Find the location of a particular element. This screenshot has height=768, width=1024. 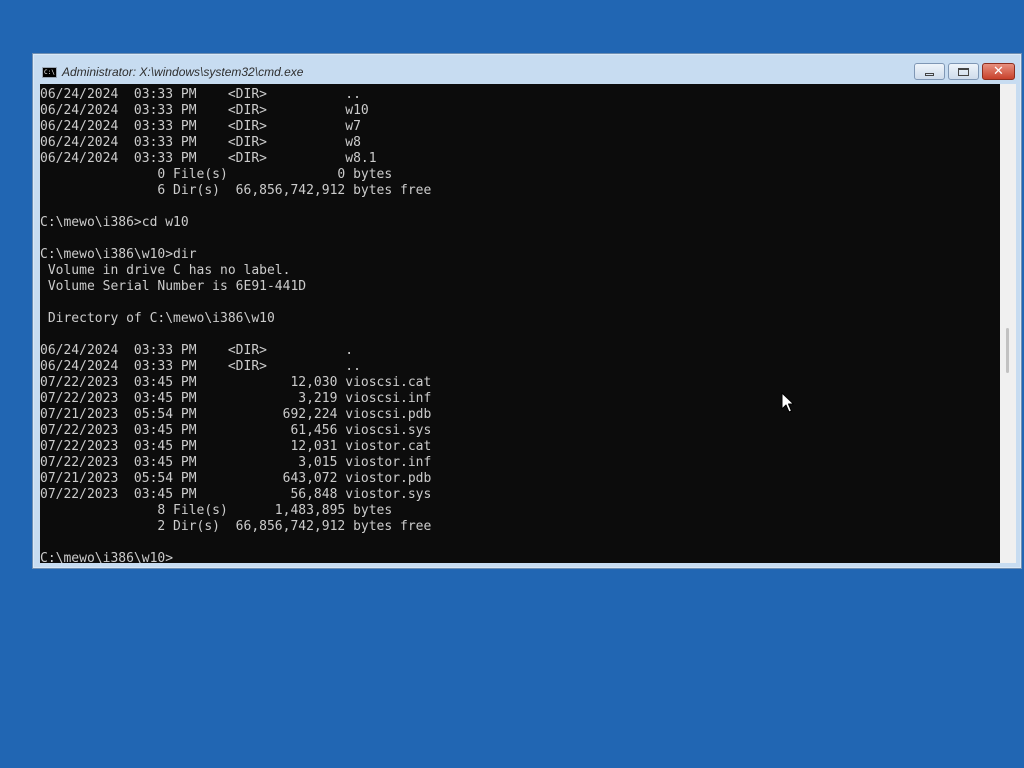

close-button: ✕ is located at coordinates (998, 71).